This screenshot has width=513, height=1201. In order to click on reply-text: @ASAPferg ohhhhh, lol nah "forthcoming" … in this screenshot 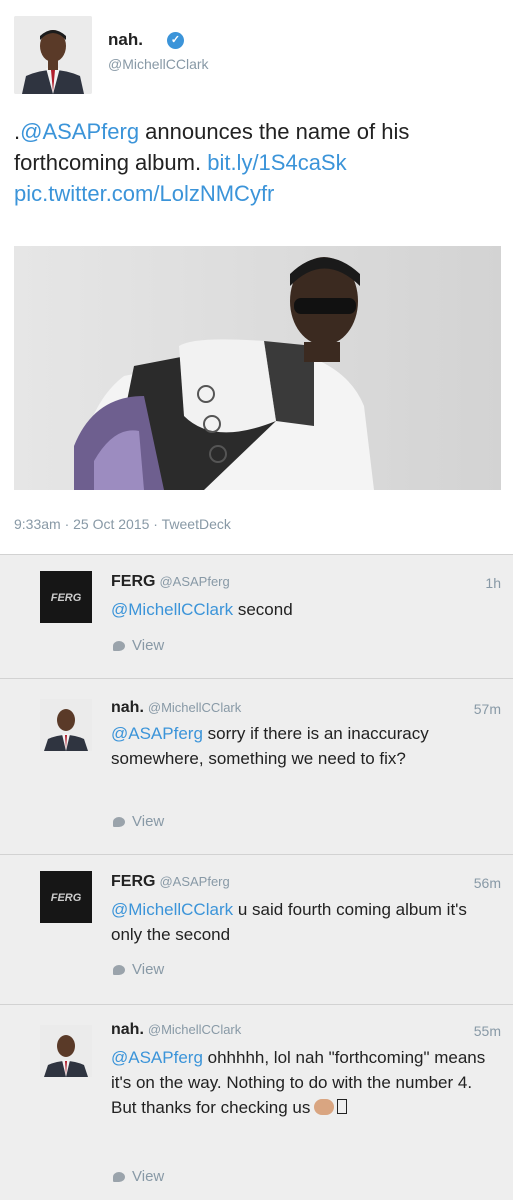, I will do `click(303, 1082)`.